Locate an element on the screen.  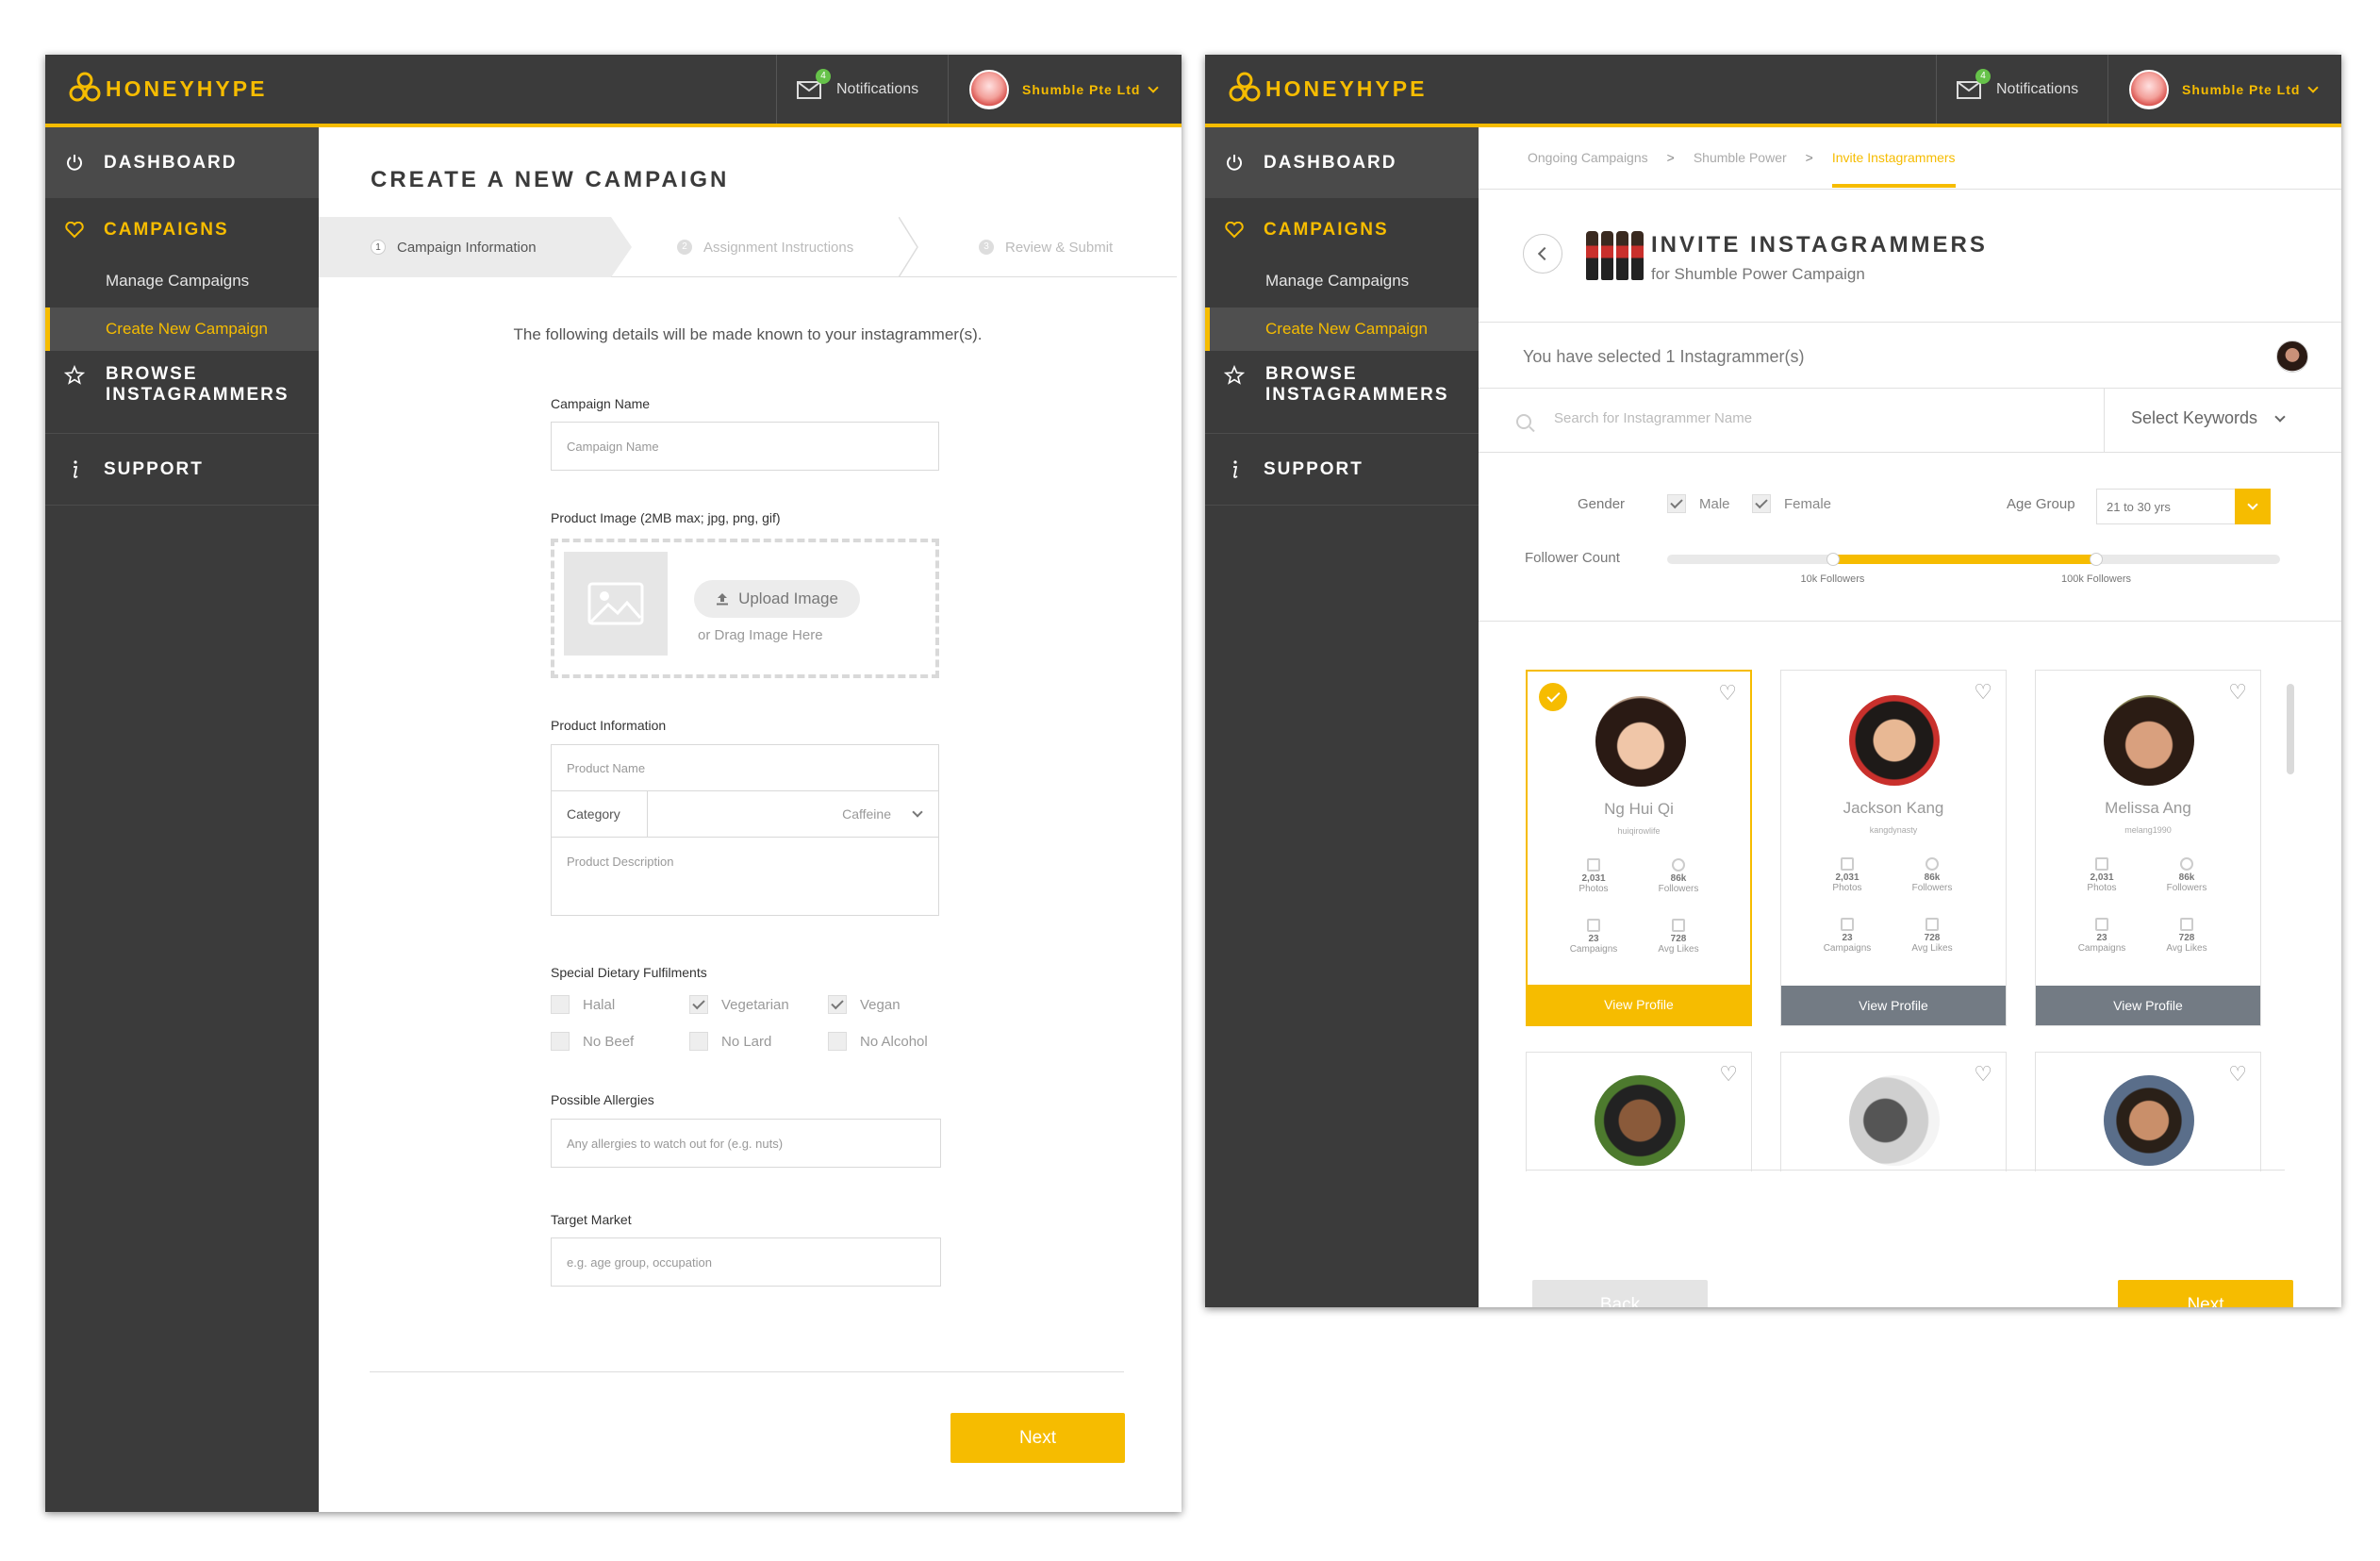
checkbox-no-alcohol: No Alcohol is located at coordinates (878, 1041).